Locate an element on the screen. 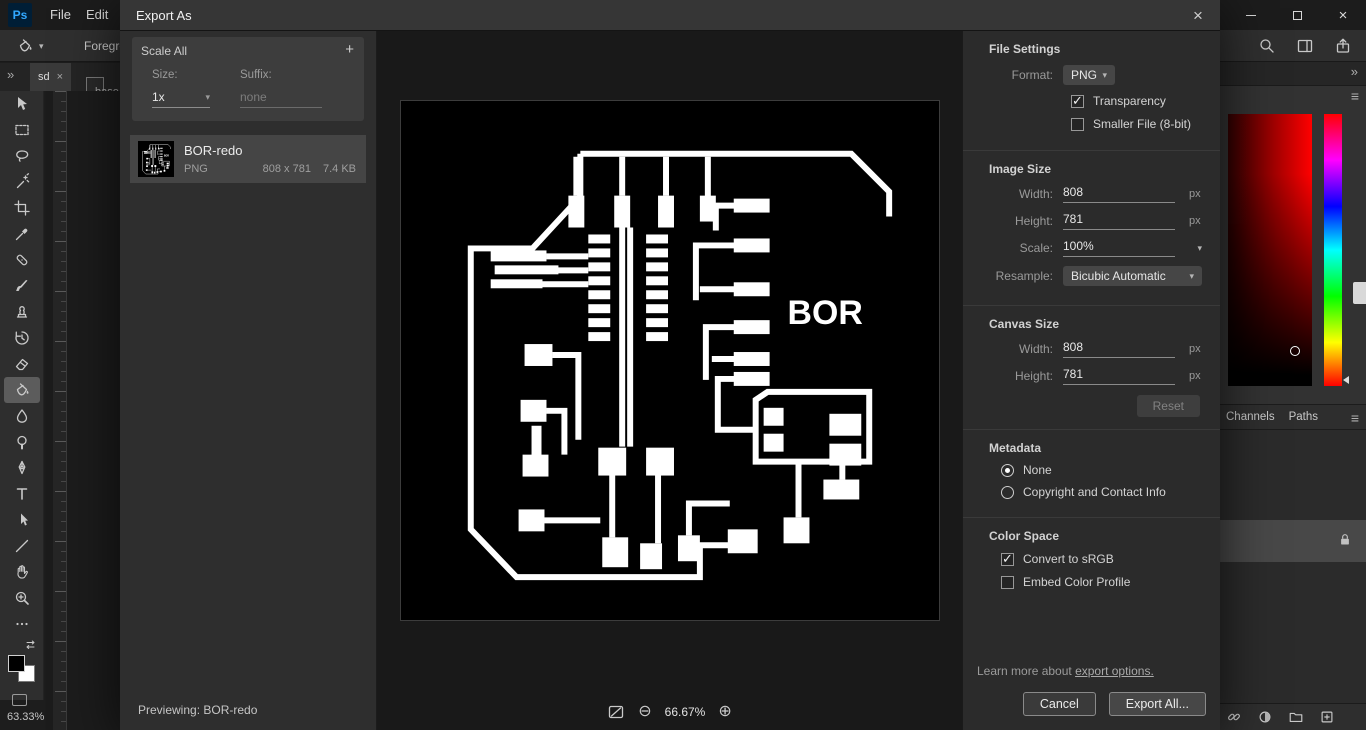 This screenshot has height=730, width=1366. export-options-link: export options. is located at coordinates (1114, 671).